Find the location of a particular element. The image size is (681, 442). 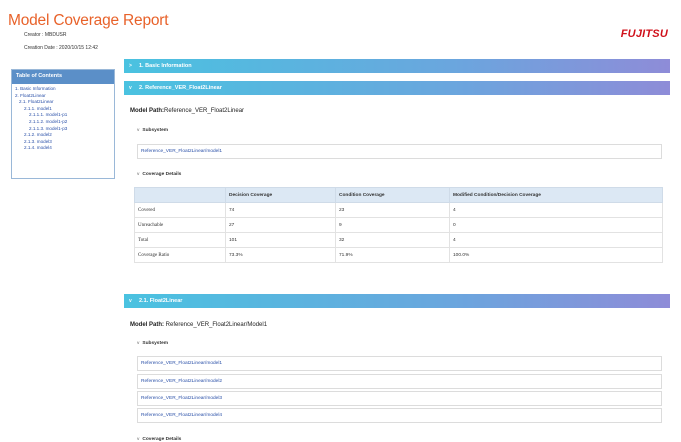

toc-link-model2: 2.1.2. model2 is located at coordinates (63, 135).